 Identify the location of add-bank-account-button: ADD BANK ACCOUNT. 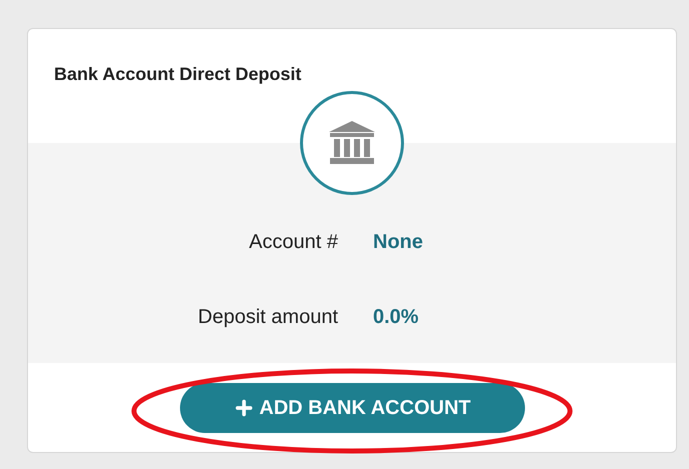
(352, 407).